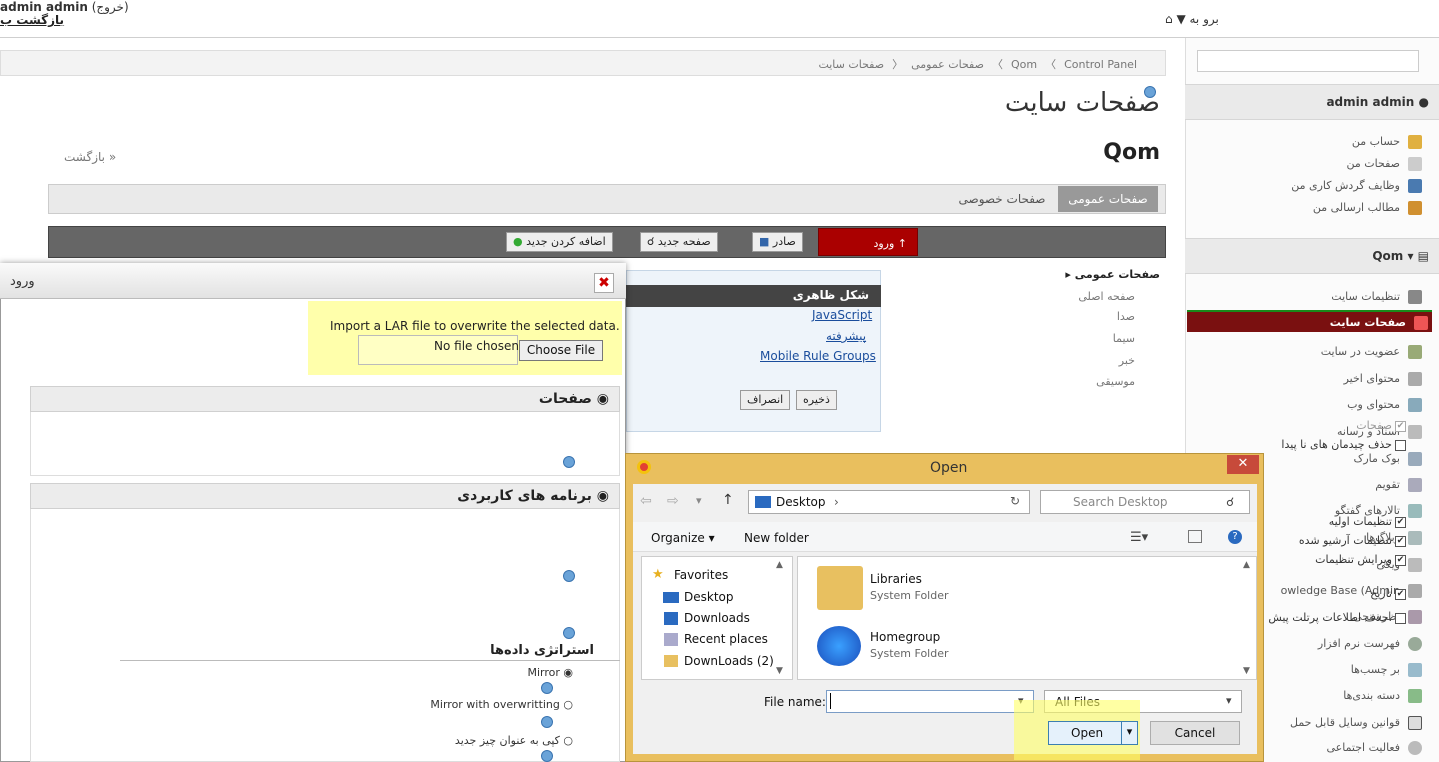 The height and width of the screenshot is (762, 1439). What do you see at coordinates (896, 579) in the screenshot?
I see `file-item-name: Libraries` at bounding box center [896, 579].